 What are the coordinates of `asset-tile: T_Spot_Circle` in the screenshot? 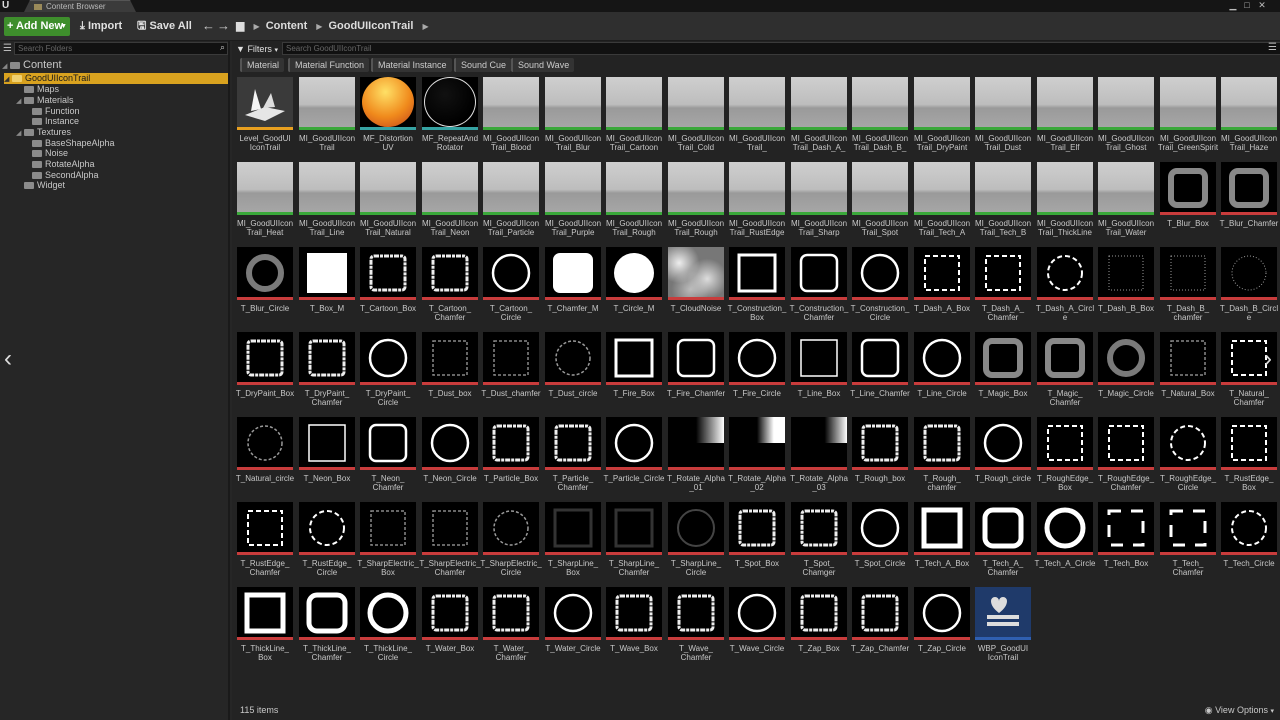 It's located at (880, 543).